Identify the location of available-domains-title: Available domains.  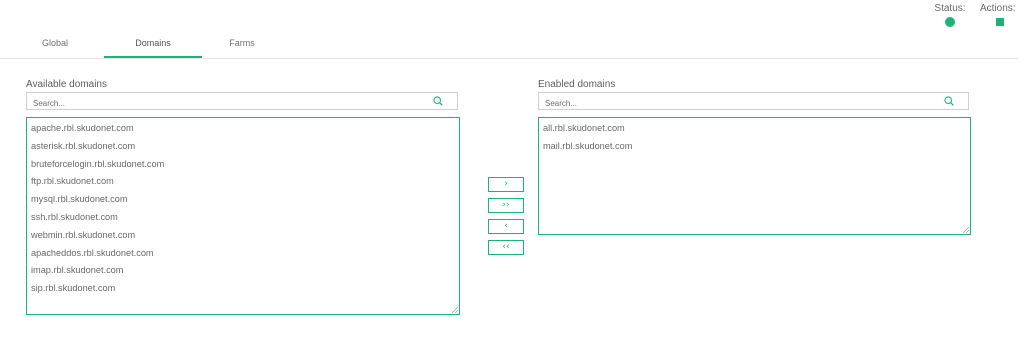
(66, 84).